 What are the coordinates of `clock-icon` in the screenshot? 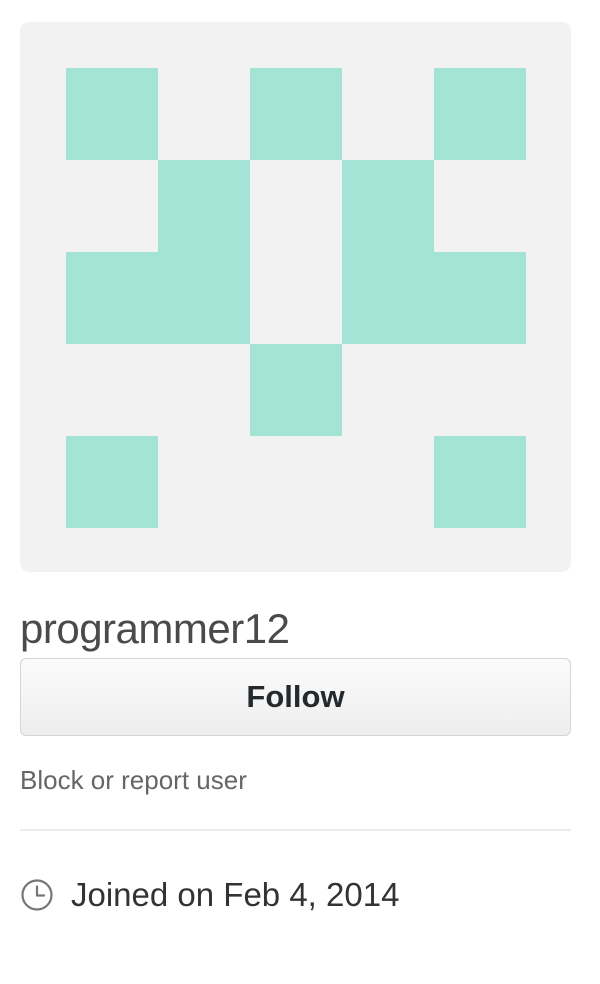 It's located at (37, 895).